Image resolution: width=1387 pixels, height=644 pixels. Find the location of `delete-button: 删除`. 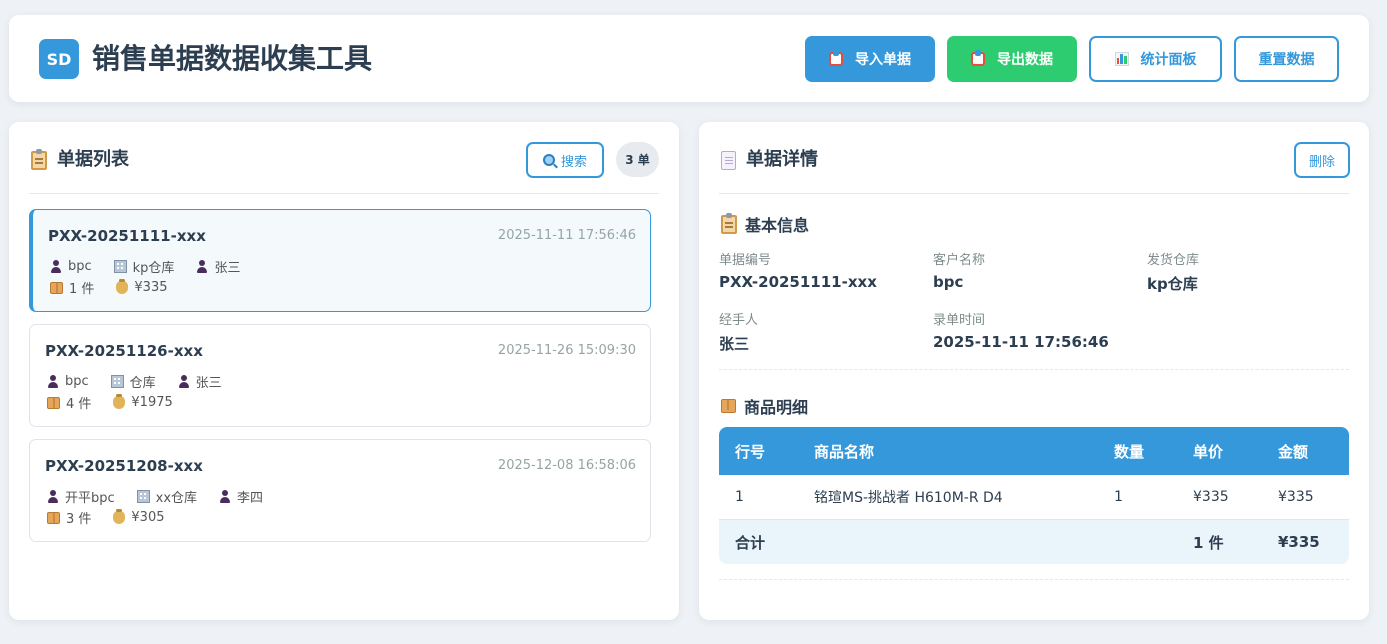

delete-button: 删除 is located at coordinates (1322, 160).